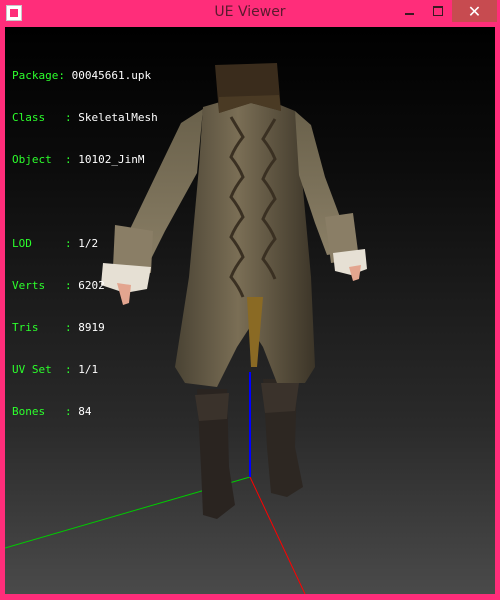  What do you see at coordinates (409, 14) in the screenshot?
I see `minimize-icon` at bounding box center [409, 14].